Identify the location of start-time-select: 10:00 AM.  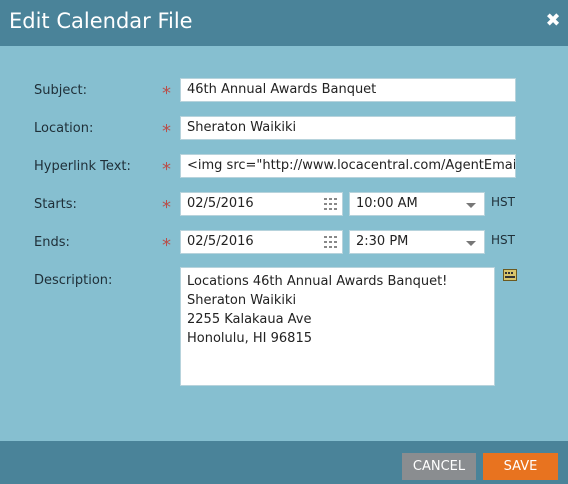
(417, 204).